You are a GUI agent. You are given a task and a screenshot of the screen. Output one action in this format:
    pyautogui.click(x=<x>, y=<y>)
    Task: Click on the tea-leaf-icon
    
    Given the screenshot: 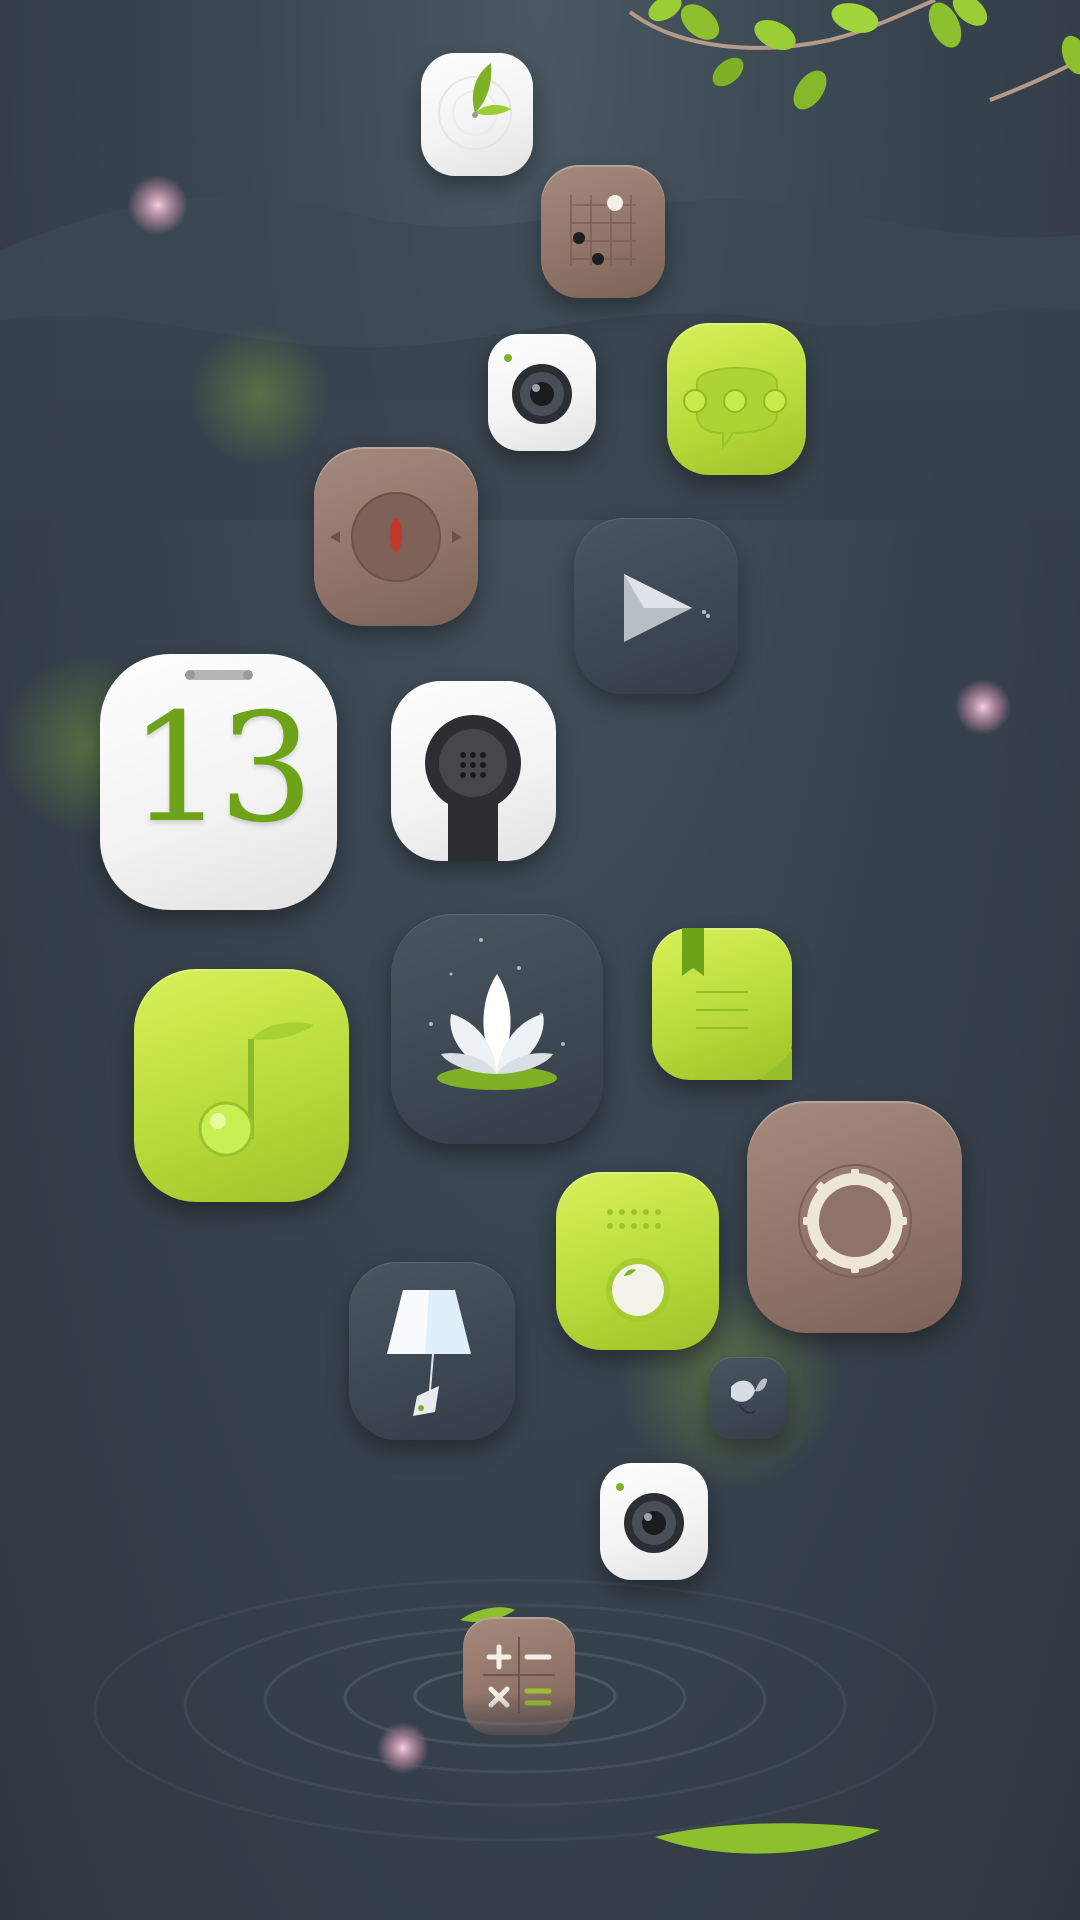 What is the action you would take?
    pyautogui.click(x=477, y=114)
    